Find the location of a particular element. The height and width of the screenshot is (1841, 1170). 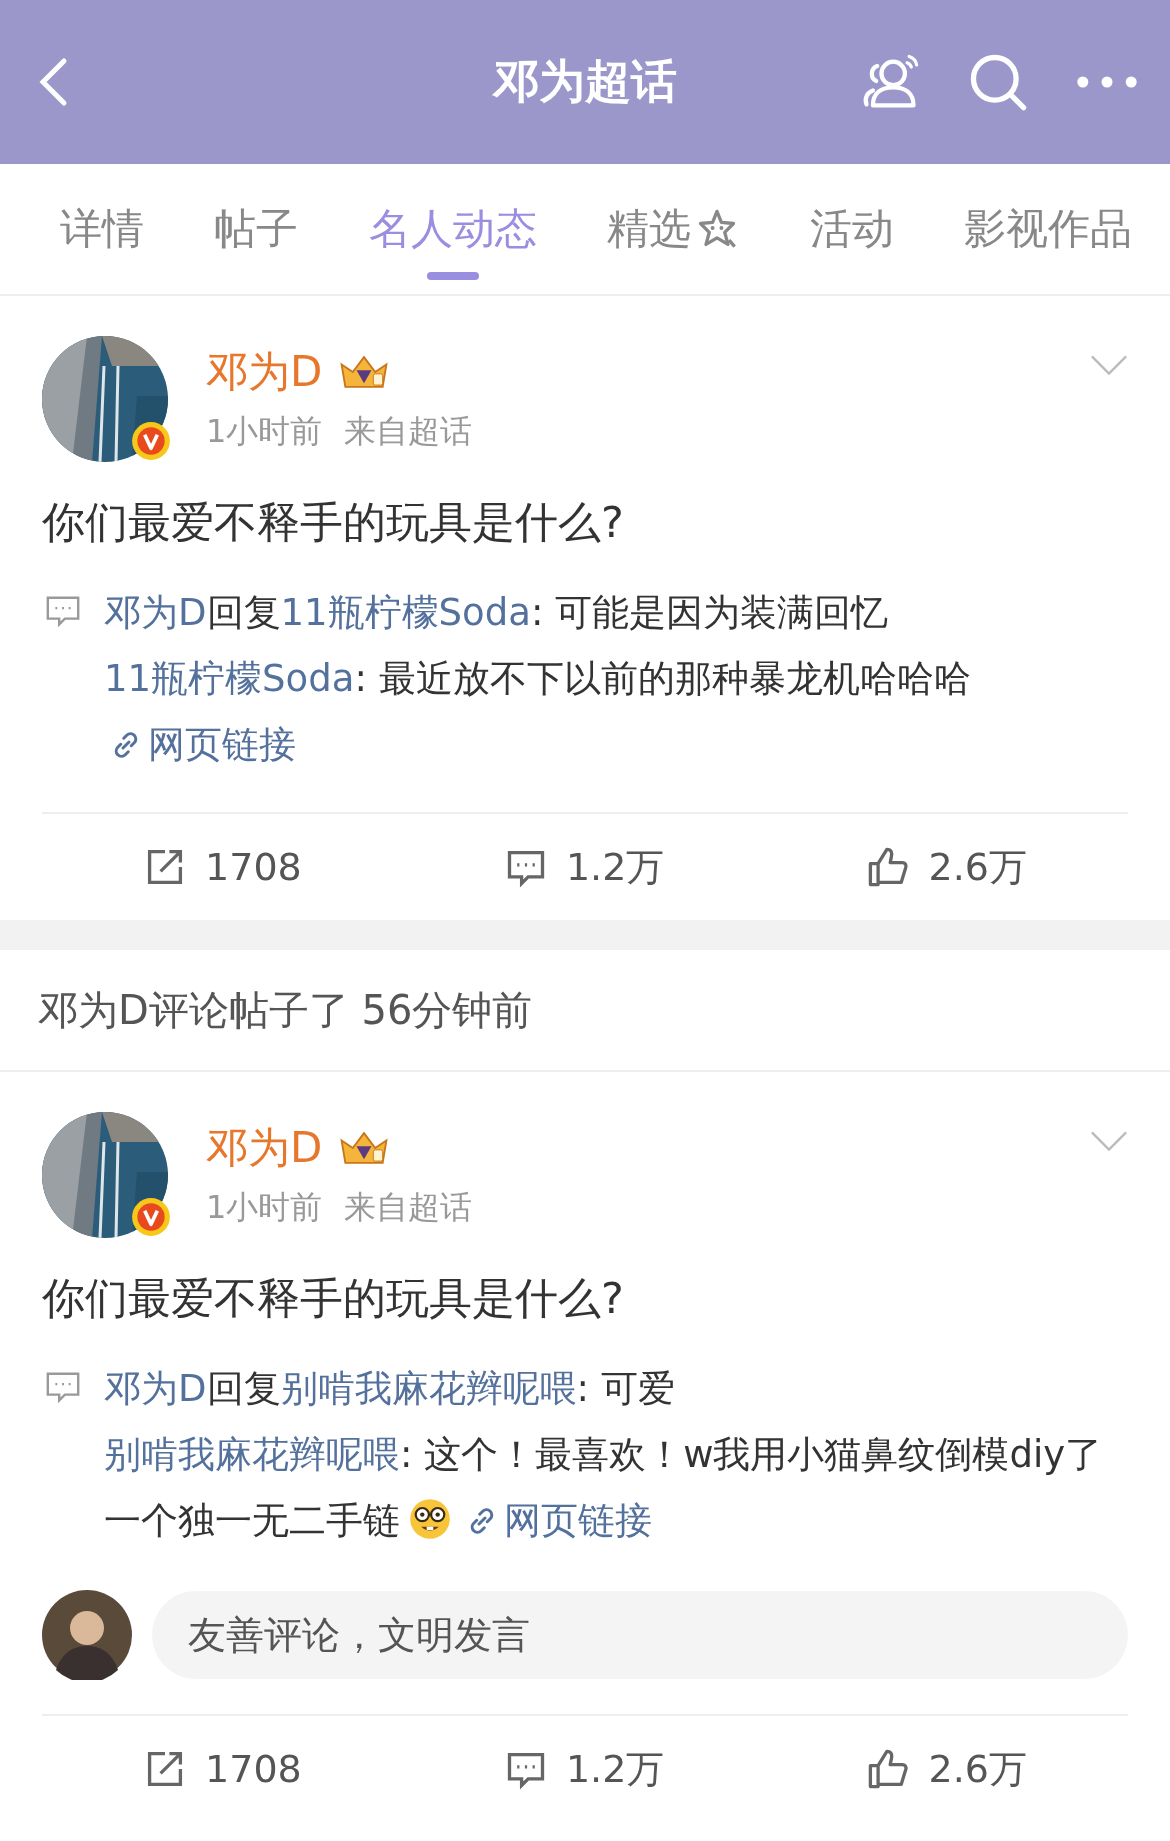

quoted-comment: 别啃我麻花辫呢喂: 这个！最喜欢！w我用小猫鼻纹倒模diy了一个独一无二手链 网页链接 is located at coordinates (604, 1488).